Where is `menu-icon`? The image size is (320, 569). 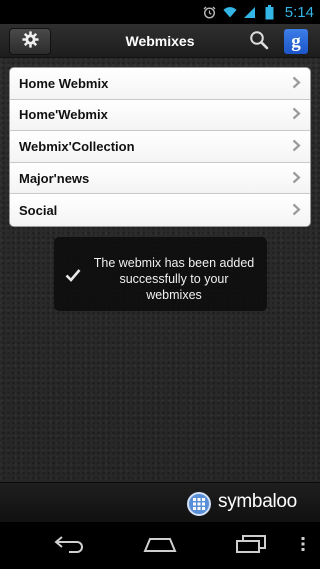
menu-icon is located at coordinates (303, 546).